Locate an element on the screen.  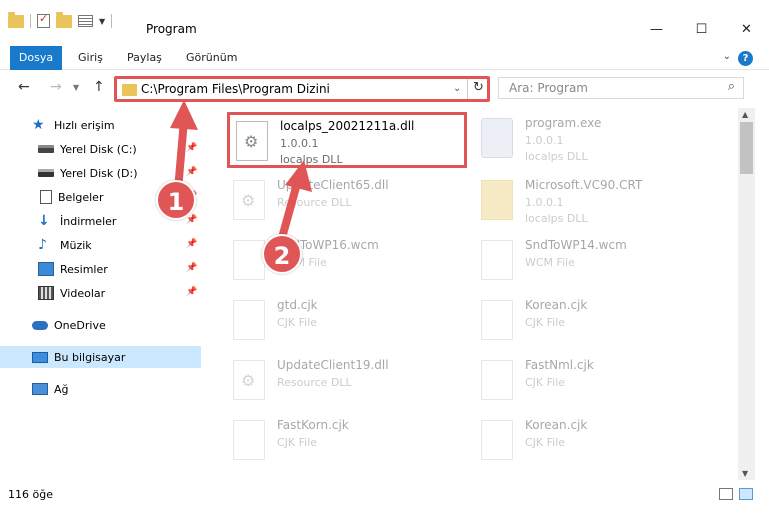
callout-badge-1: 1 is located at coordinates (176, 200).